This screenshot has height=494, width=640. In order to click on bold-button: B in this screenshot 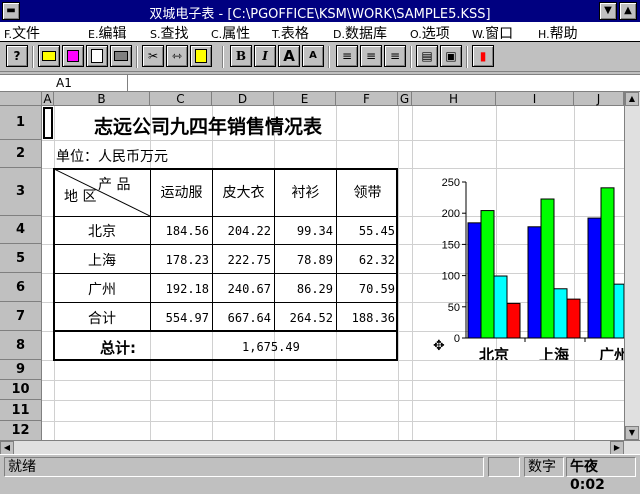, I will do `click(241, 56)`.